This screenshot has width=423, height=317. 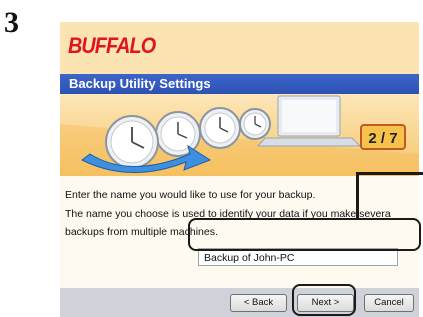 What do you see at coordinates (239, 84) in the screenshot?
I see `title-bar: Backup Utility Settings` at bounding box center [239, 84].